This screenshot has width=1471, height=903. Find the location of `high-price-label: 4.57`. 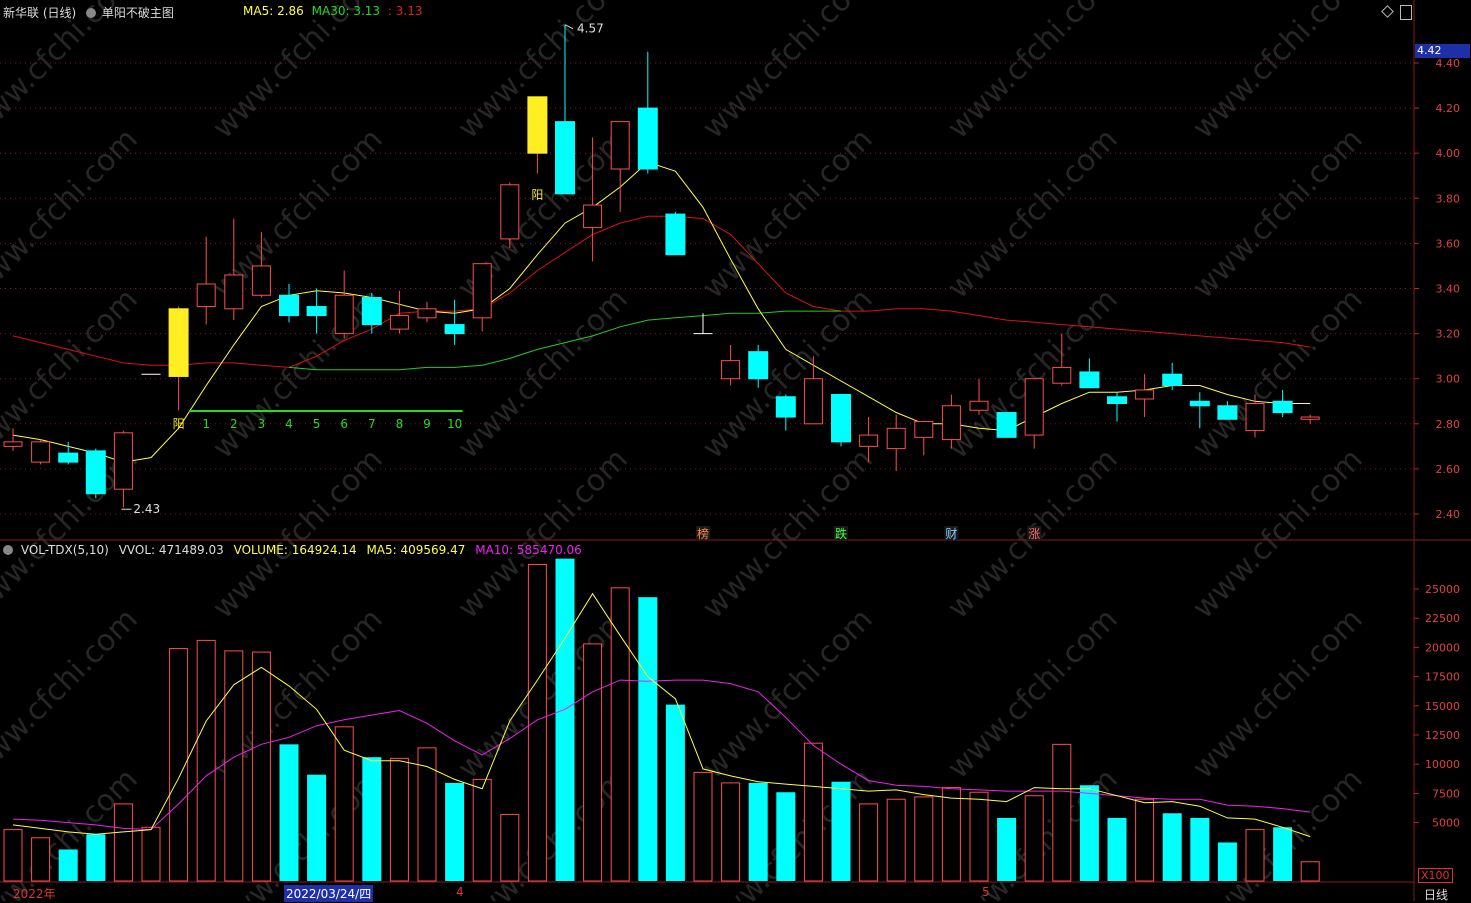

high-price-label: 4.57 is located at coordinates (590, 29).